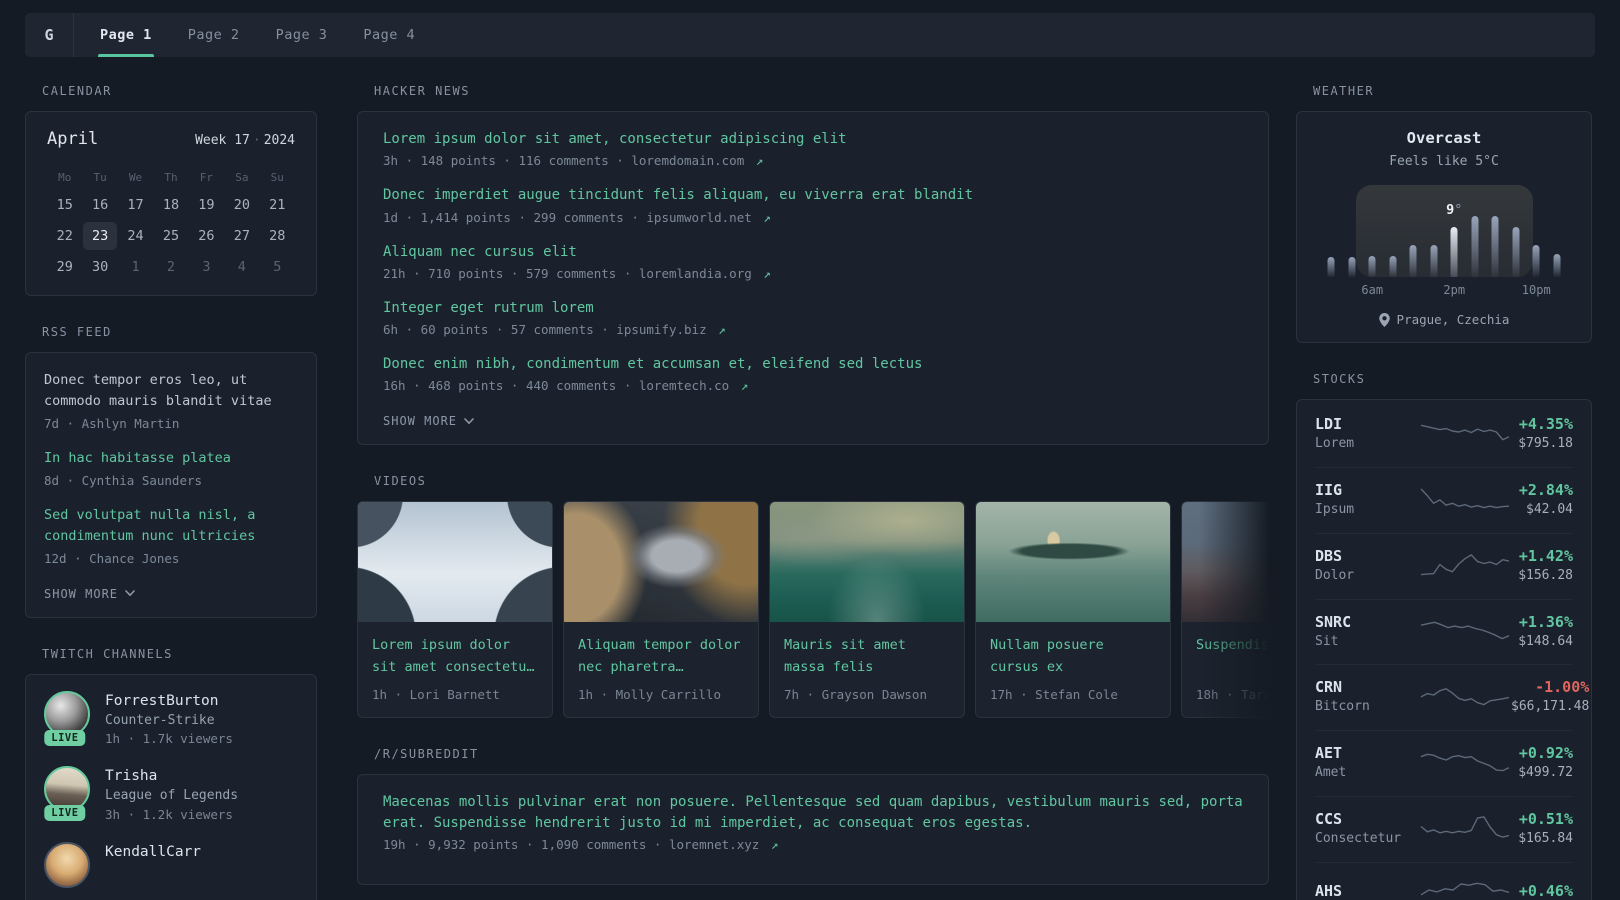 Image resolution: width=1620 pixels, height=900 pixels. What do you see at coordinates (1545, 773) in the screenshot?
I see `stock-price: $499.72` at bounding box center [1545, 773].